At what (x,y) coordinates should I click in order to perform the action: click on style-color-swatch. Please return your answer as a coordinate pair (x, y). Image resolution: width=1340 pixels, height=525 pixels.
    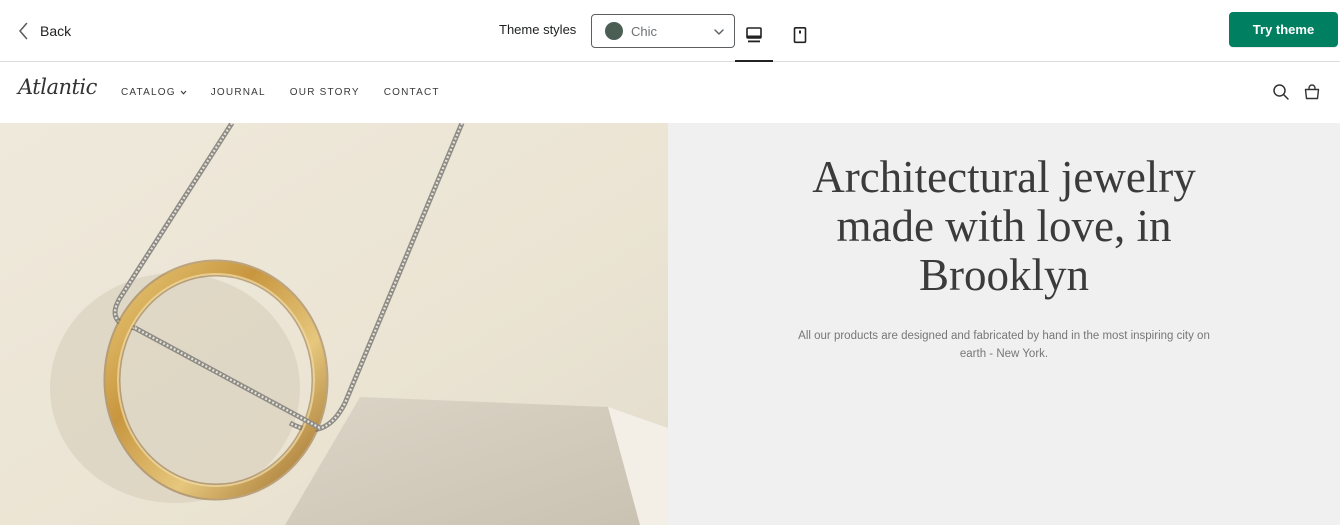
    Looking at the image, I should click on (614, 31).